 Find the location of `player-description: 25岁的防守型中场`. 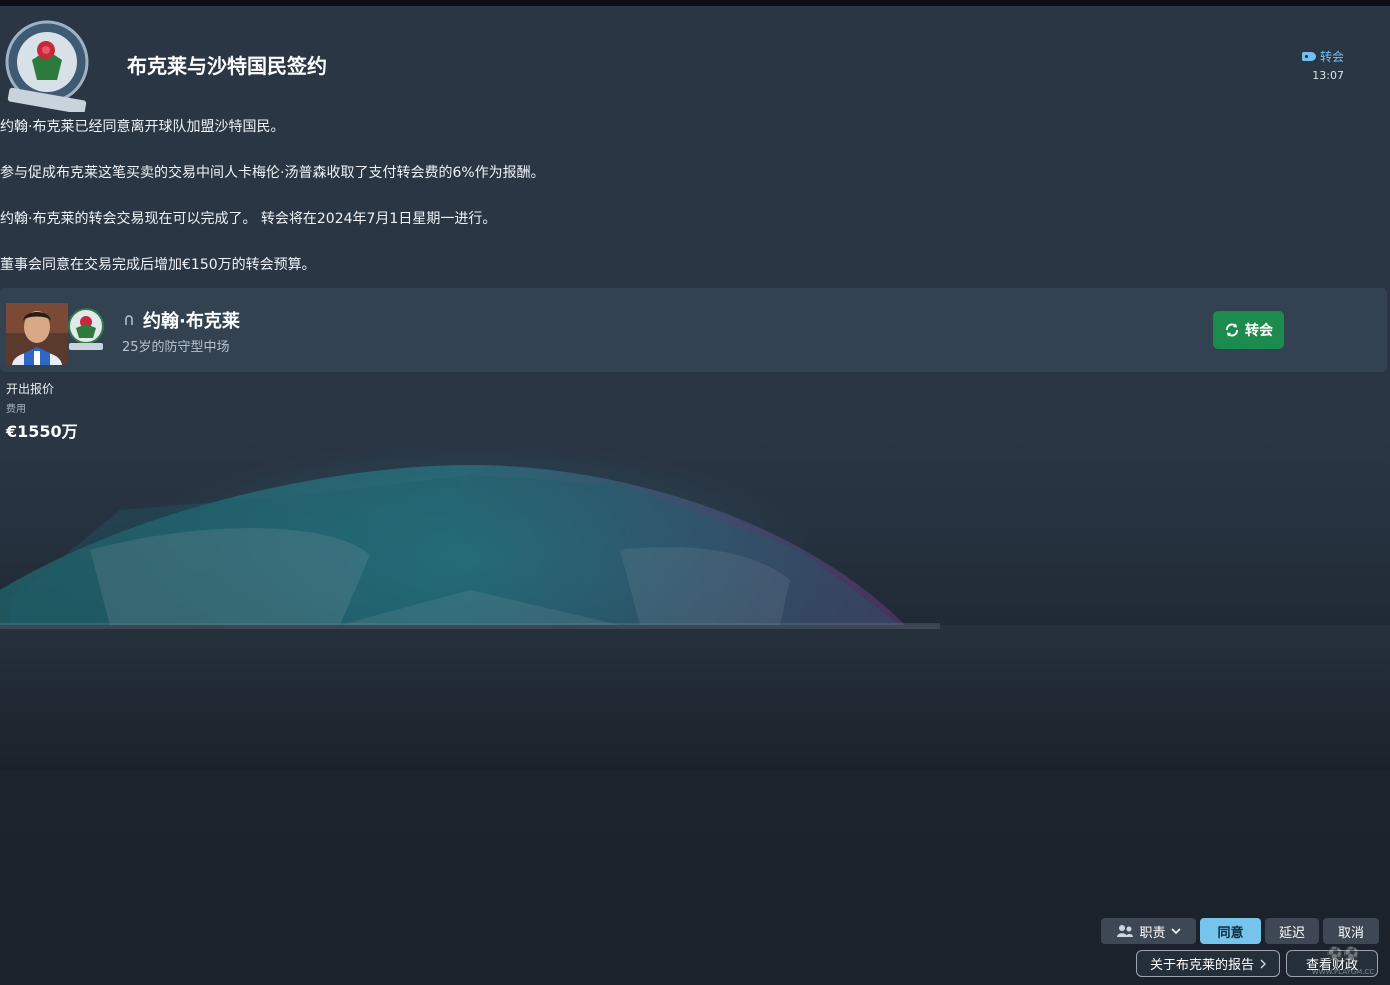

player-description: 25岁的防守型中场 is located at coordinates (176, 347).